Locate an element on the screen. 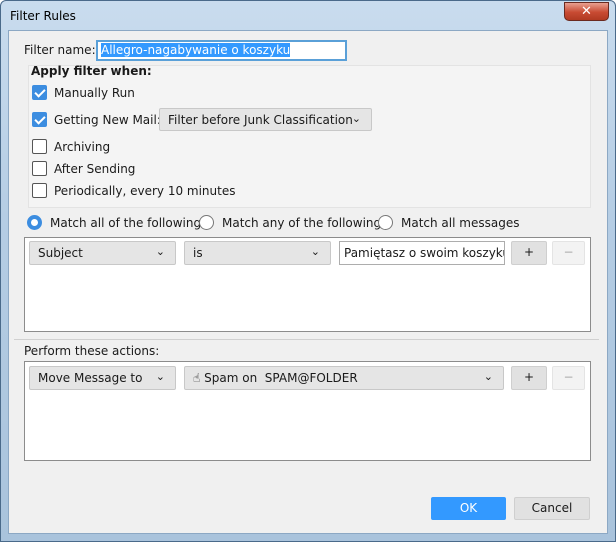 The image size is (616, 542). divider is located at coordinates (306, 339).